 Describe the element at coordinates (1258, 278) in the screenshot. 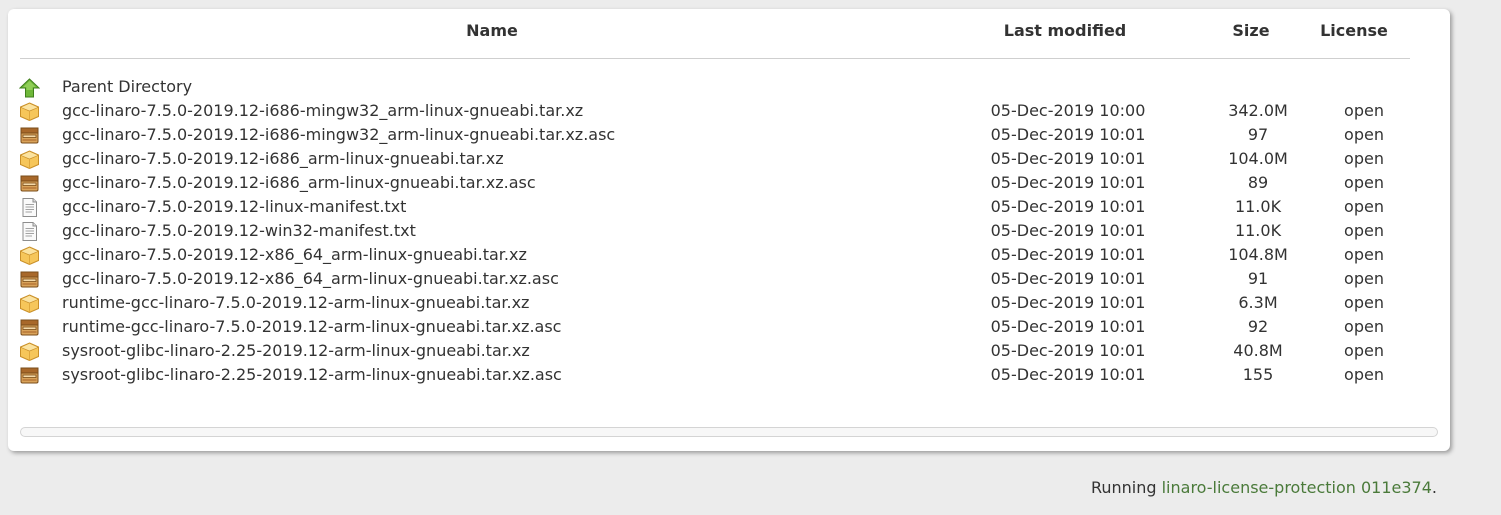

I see `size-cell: 91` at that location.